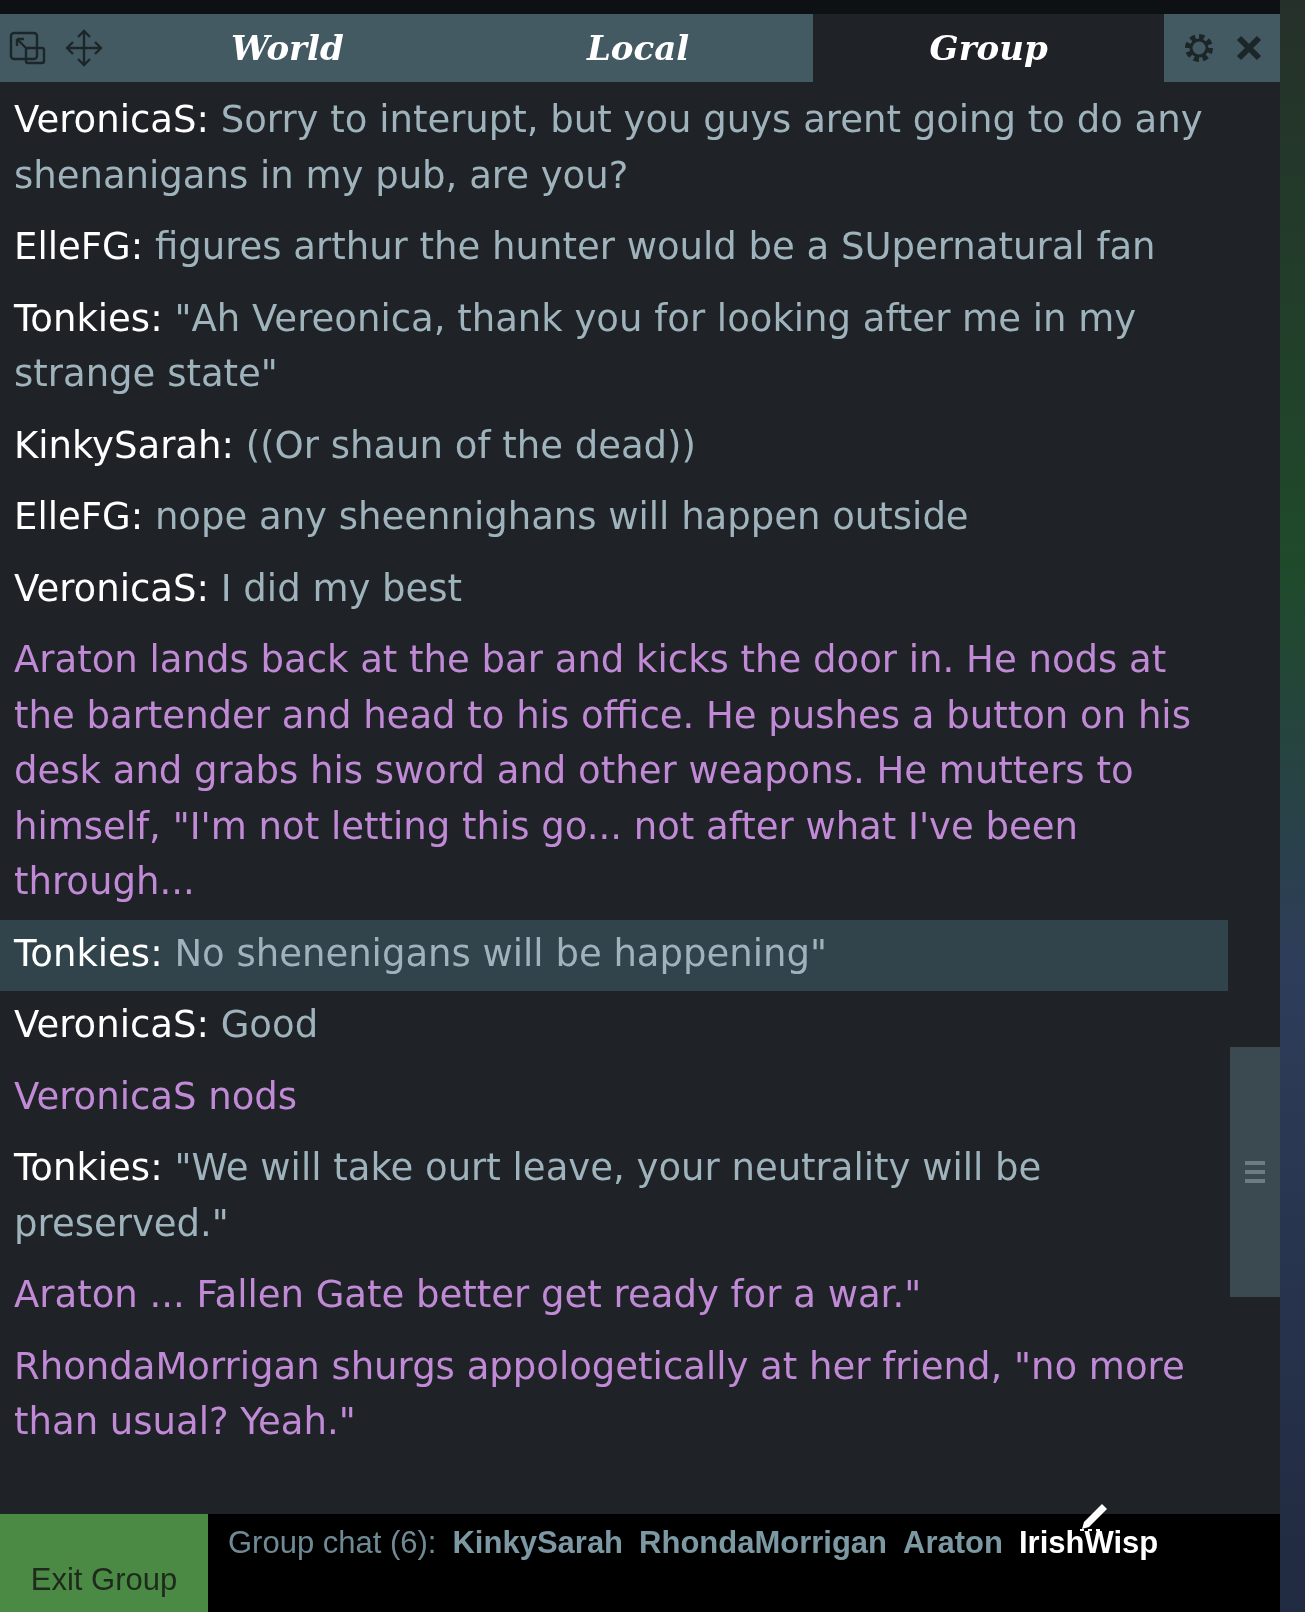  I want to click on member-name: RhondaMorrigan, so click(763, 1543).